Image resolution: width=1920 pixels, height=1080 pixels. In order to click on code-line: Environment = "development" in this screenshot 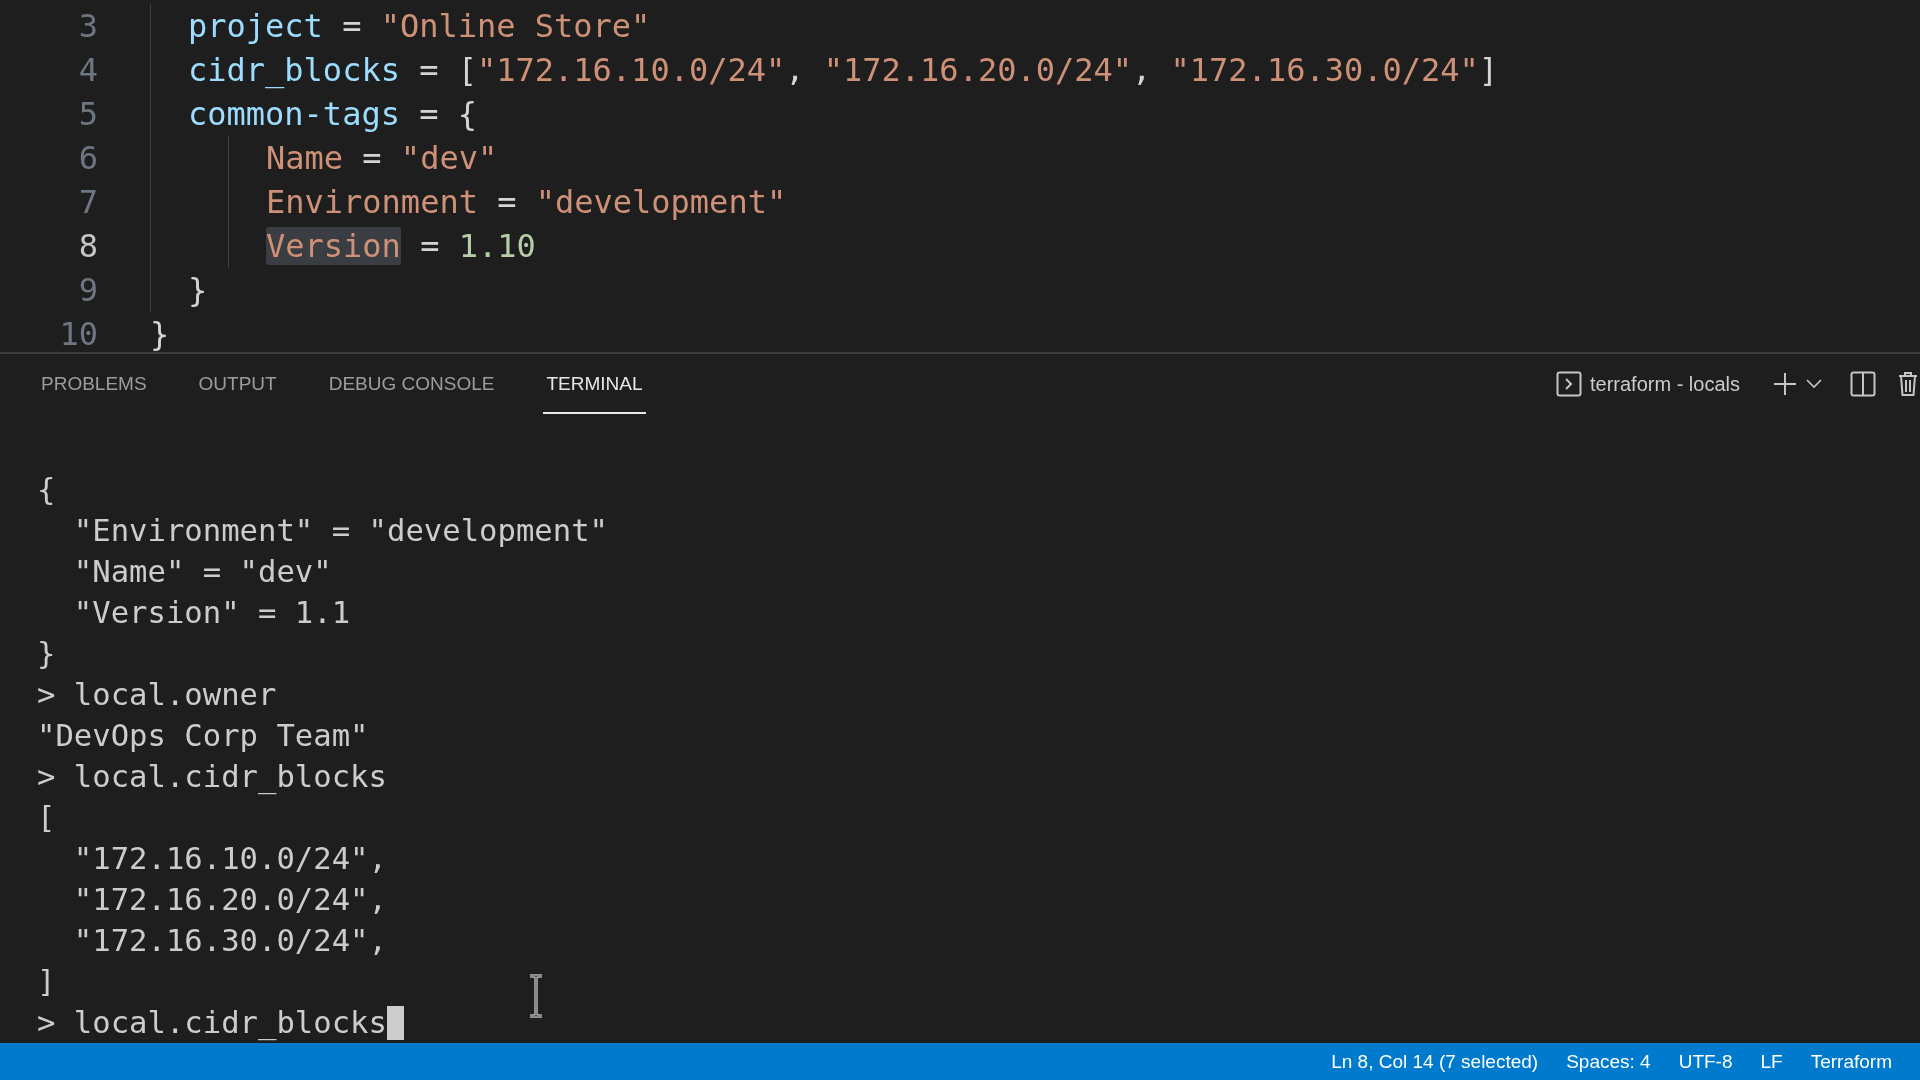, I will do `click(526, 202)`.